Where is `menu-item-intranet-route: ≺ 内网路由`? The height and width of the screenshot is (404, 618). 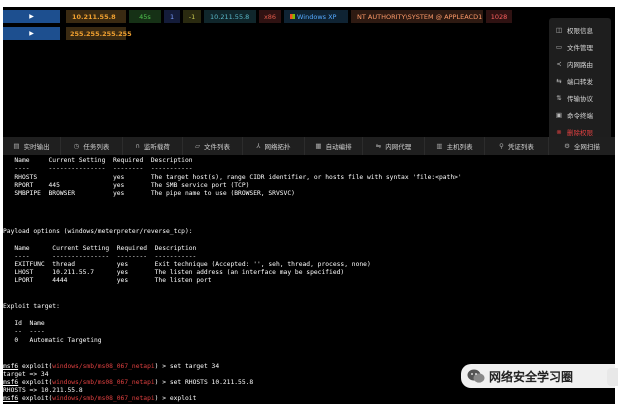
menu-item-intranet-route: ≺ 内网路由 is located at coordinates (574, 64).